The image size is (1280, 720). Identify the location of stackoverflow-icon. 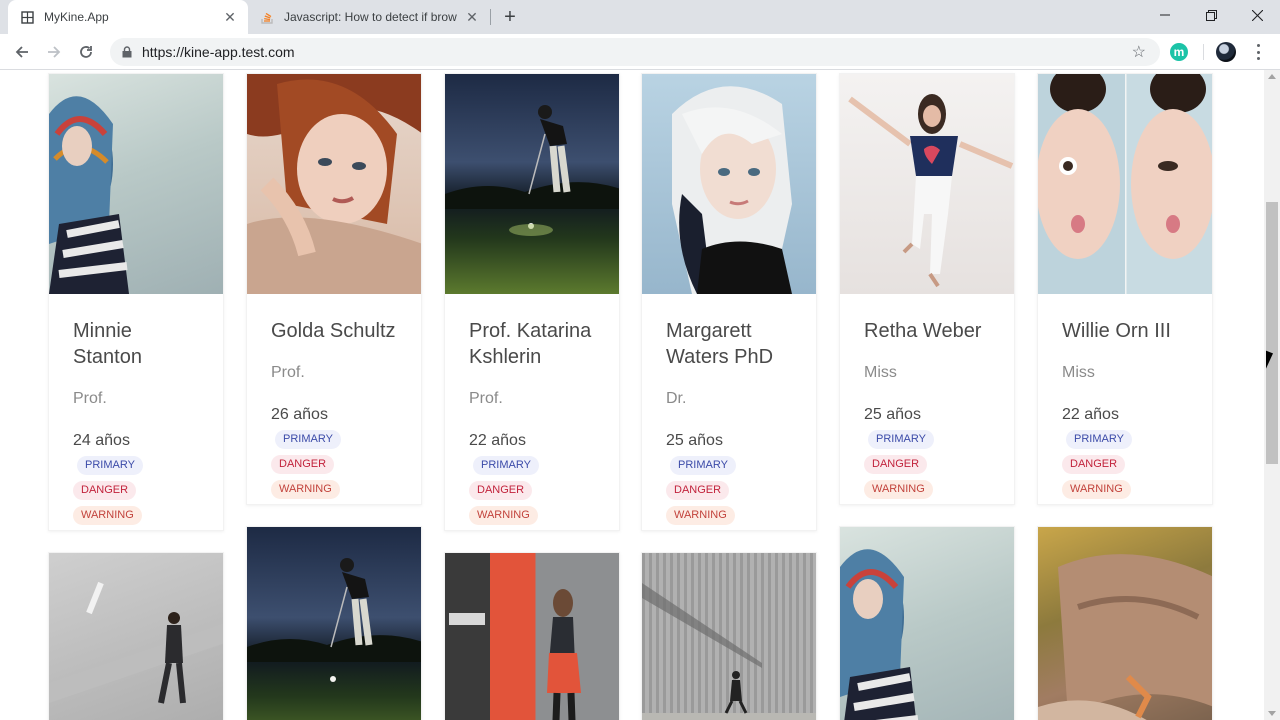
(267, 17).